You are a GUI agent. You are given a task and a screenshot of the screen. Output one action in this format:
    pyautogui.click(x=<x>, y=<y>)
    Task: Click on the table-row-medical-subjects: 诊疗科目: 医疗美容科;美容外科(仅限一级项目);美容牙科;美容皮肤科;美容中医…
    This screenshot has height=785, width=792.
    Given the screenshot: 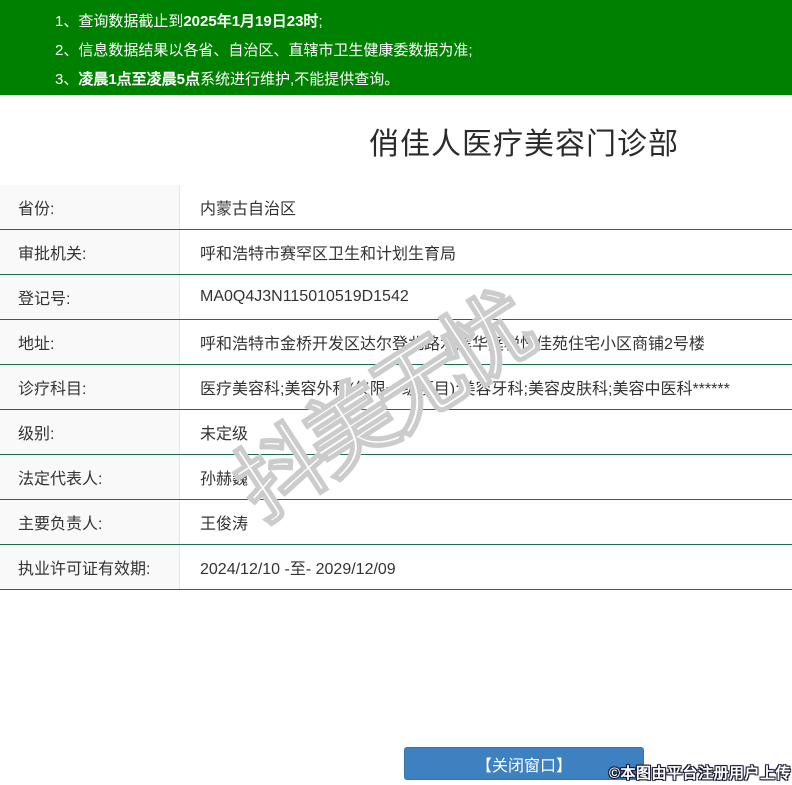 What is the action you would take?
    pyautogui.click(x=396, y=387)
    